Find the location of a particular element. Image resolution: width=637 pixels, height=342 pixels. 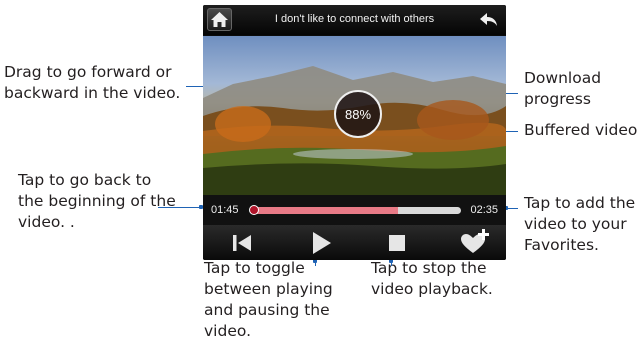

callout-download: Download progress is located at coordinates (562, 89).